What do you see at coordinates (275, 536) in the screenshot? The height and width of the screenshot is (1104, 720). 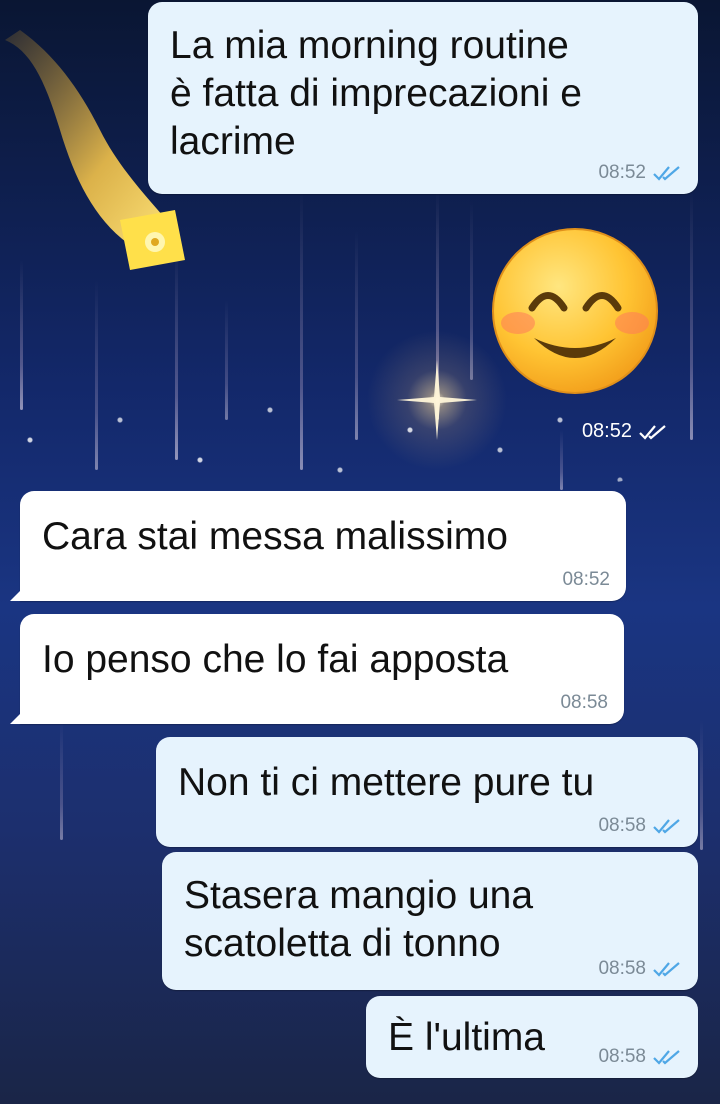 I see `message-text: Cara stai messa malissimo` at bounding box center [275, 536].